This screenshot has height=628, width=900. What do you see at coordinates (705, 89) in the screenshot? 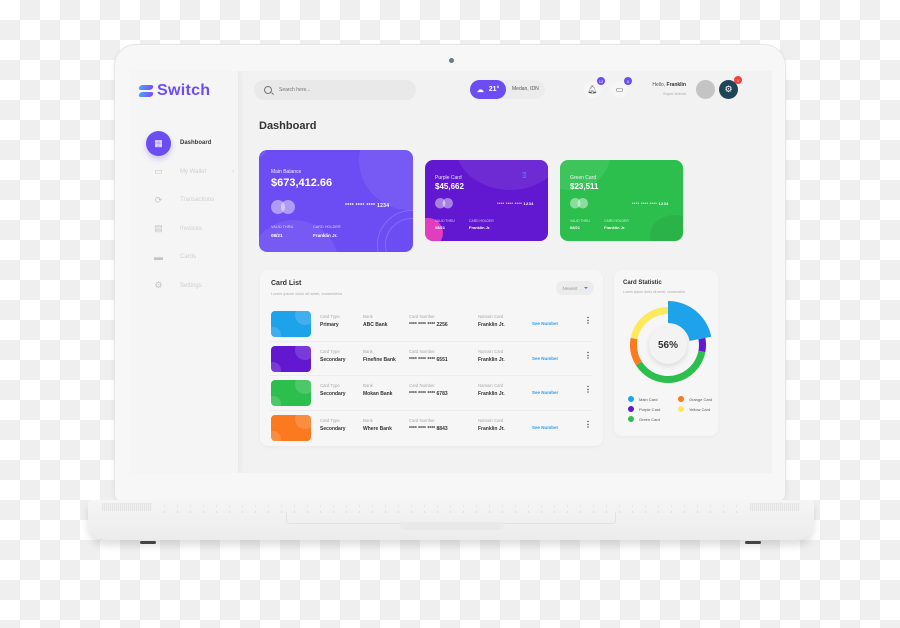
I see `avatar` at bounding box center [705, 89].